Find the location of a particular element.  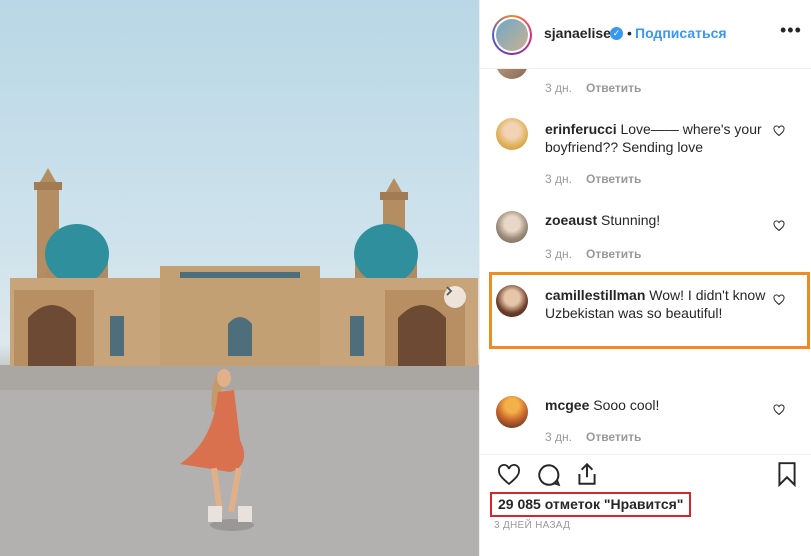

bookmark-icon is located at coordinates (787, 474).